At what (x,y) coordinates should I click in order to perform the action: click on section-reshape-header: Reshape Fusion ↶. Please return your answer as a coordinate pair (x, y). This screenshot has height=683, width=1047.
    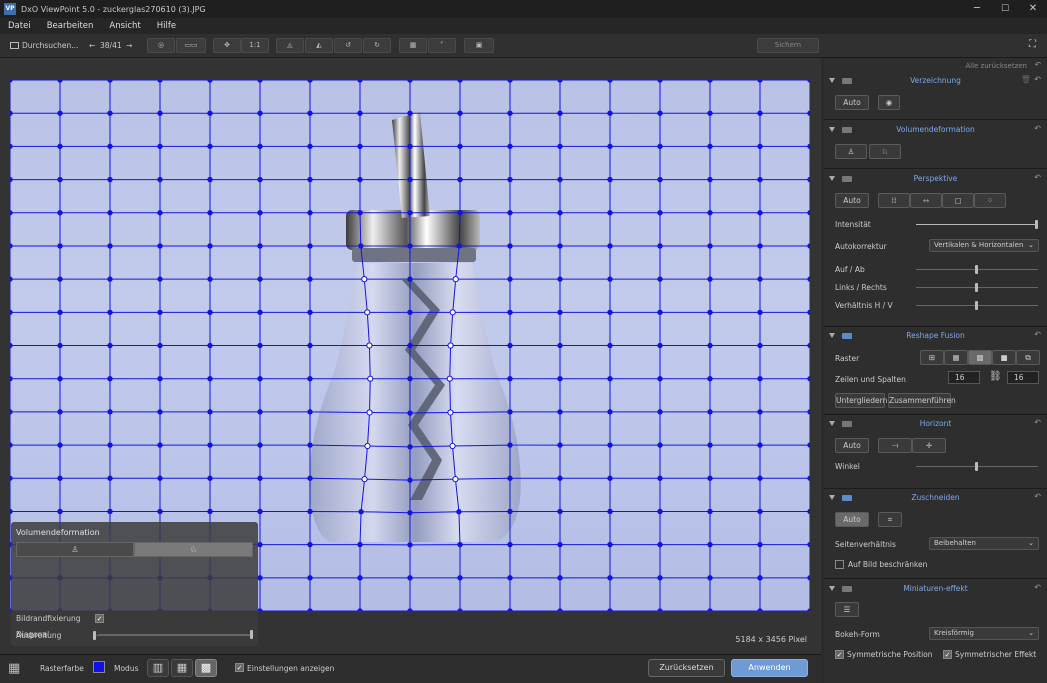
    Looking at the image, I should click on (935, 337).